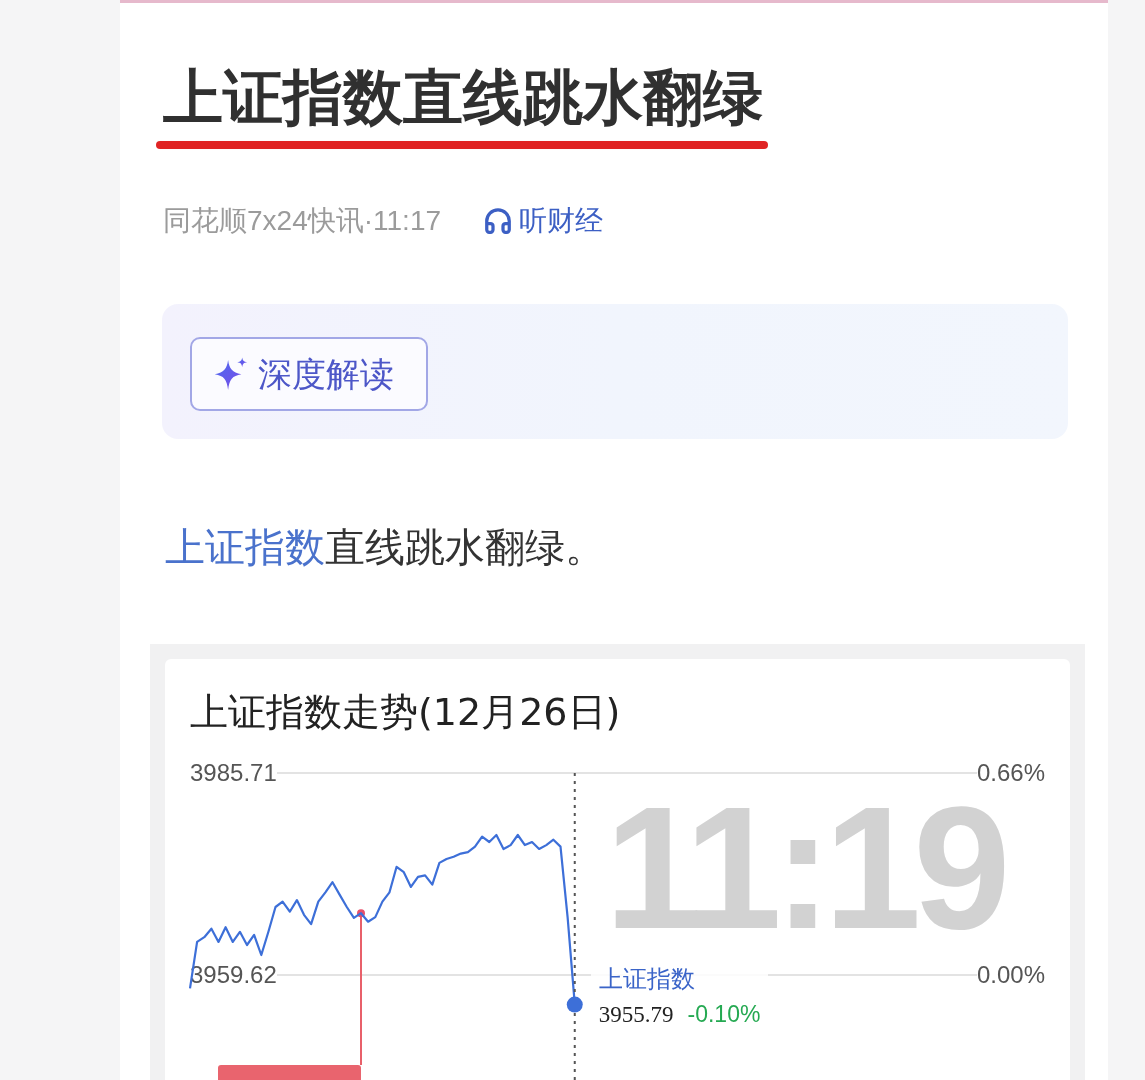  I want to click on source-time-text: 同花顺7x24快讯·11:17, so click(302, 221).